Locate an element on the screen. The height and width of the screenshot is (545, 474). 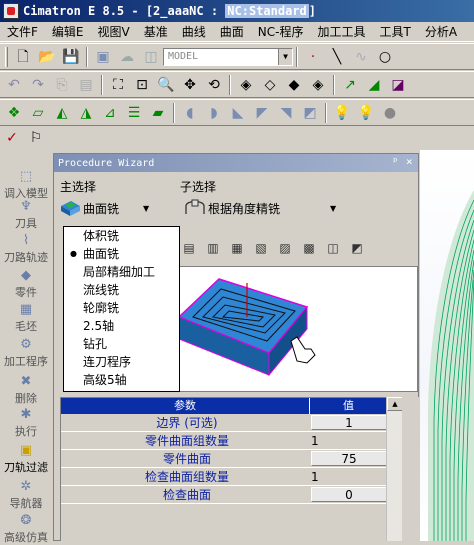
load-template-icon: ▩ is located at coordinates (309, 248).